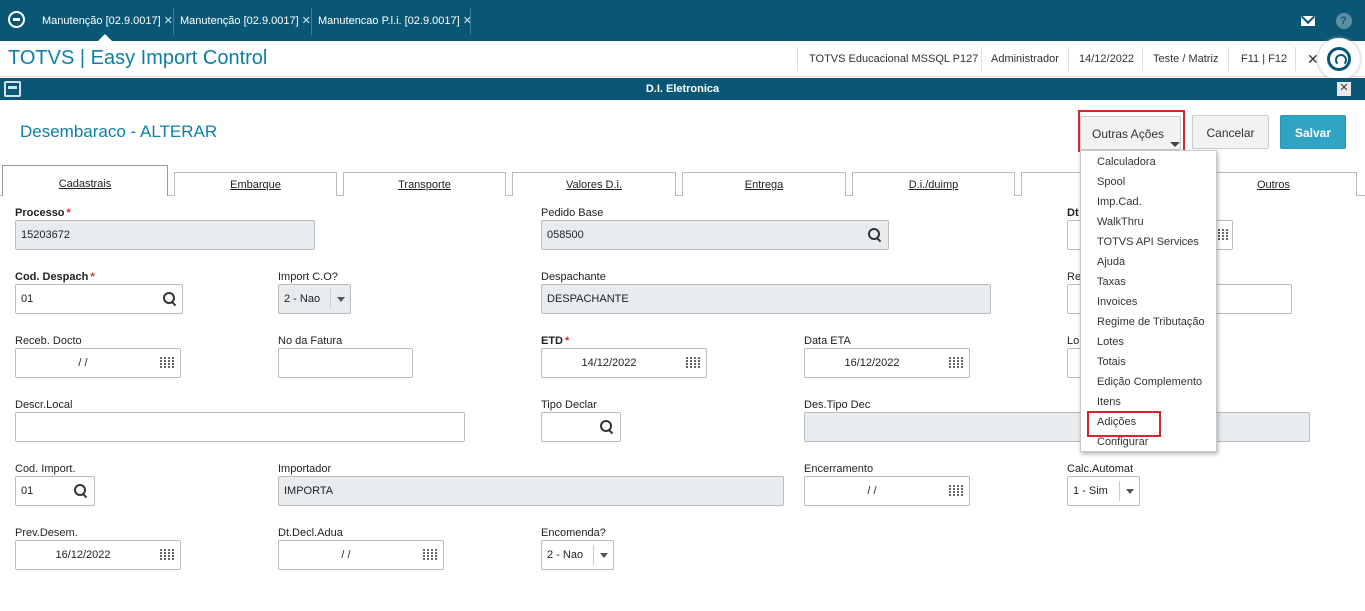 Image resolution: width=1365 pixels, height=611 pixels. What do you see at coordinates (555, 341) in the screenshot?
I see `etd-label: ETD *` at bounding box center [555, 341].